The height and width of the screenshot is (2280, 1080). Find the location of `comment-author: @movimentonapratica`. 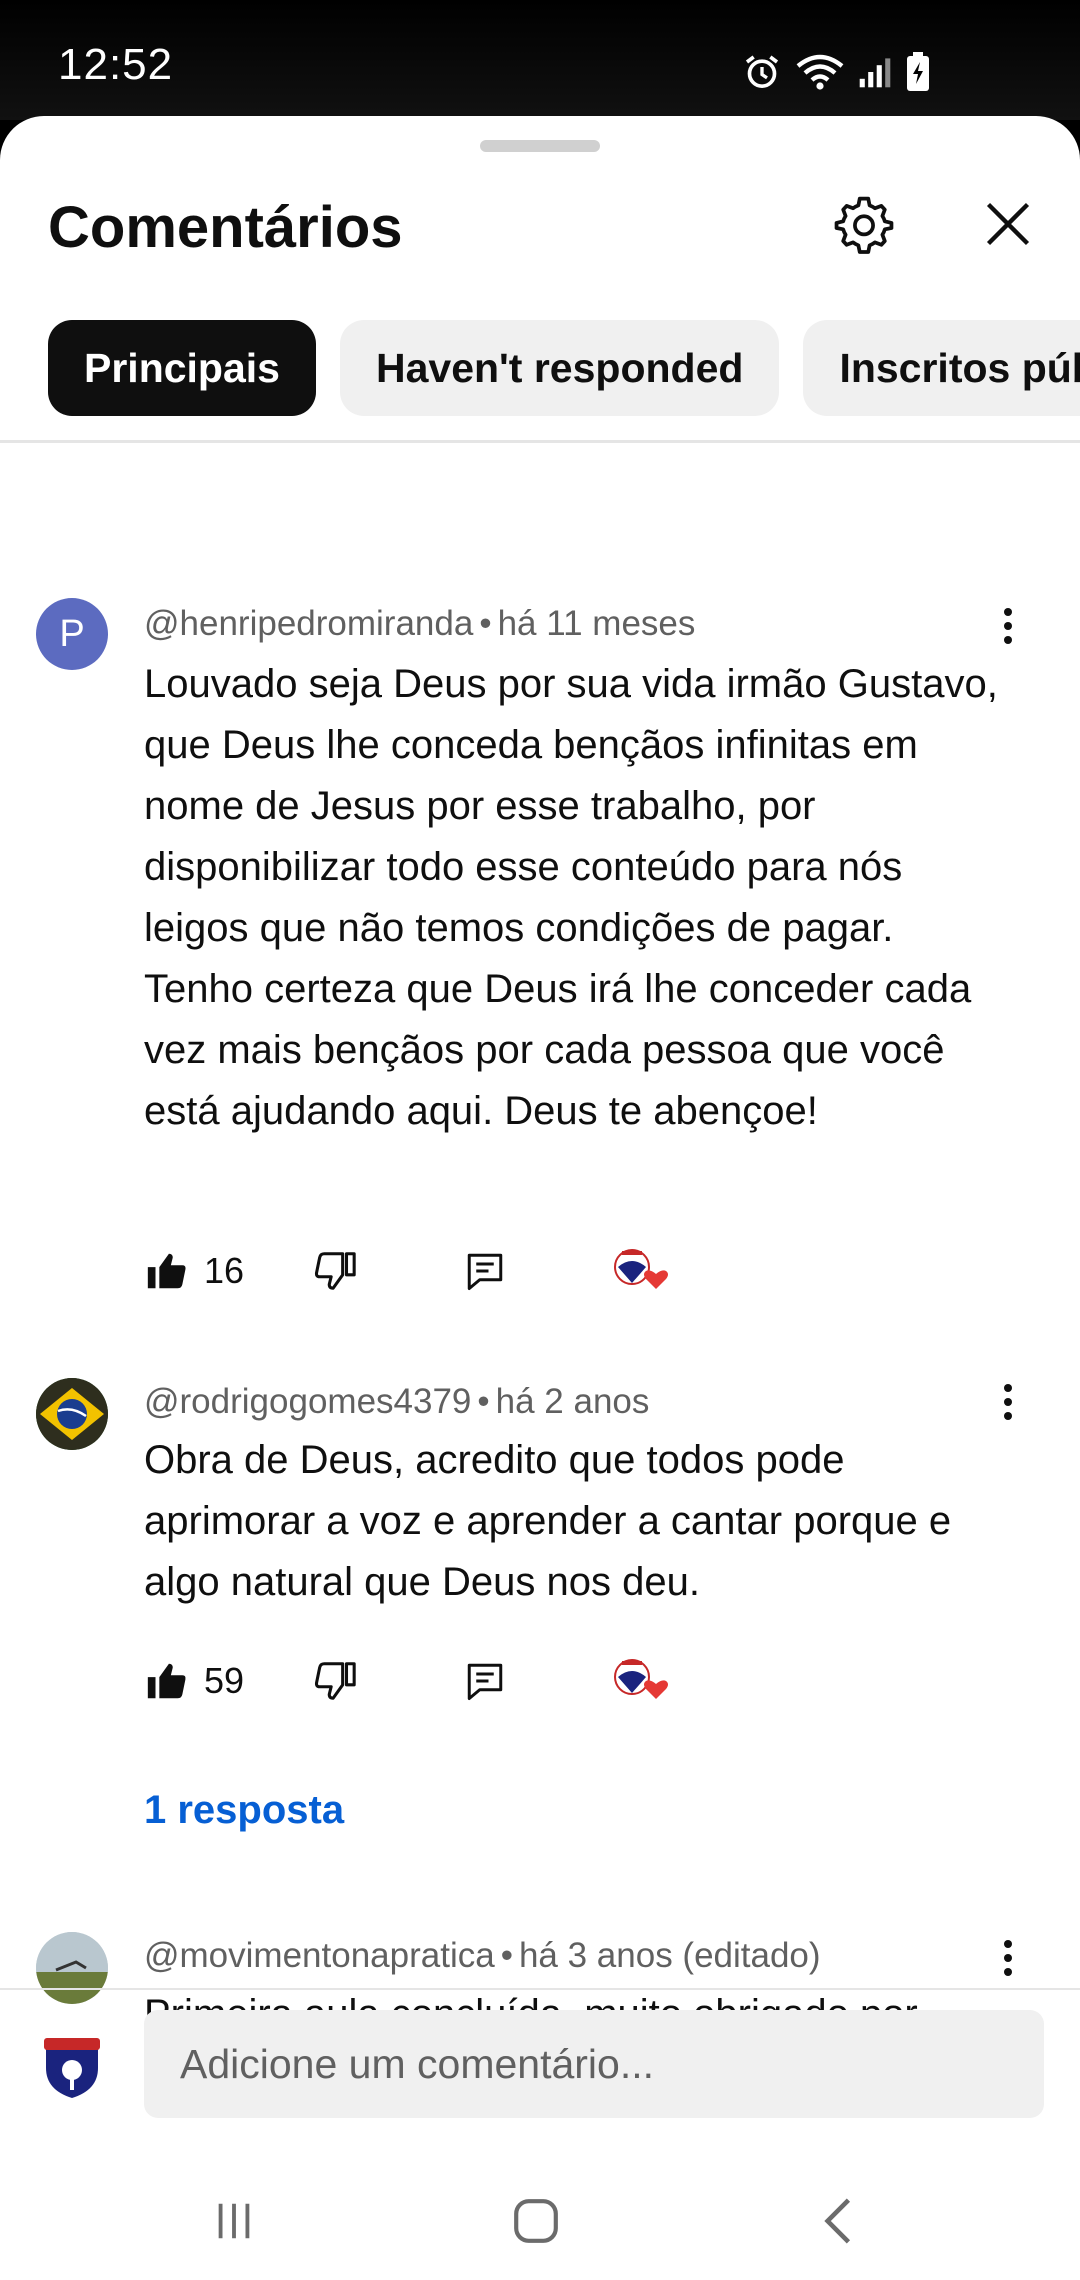

comment-author: @movimentonapratica is located at coordinates (319, 1955).